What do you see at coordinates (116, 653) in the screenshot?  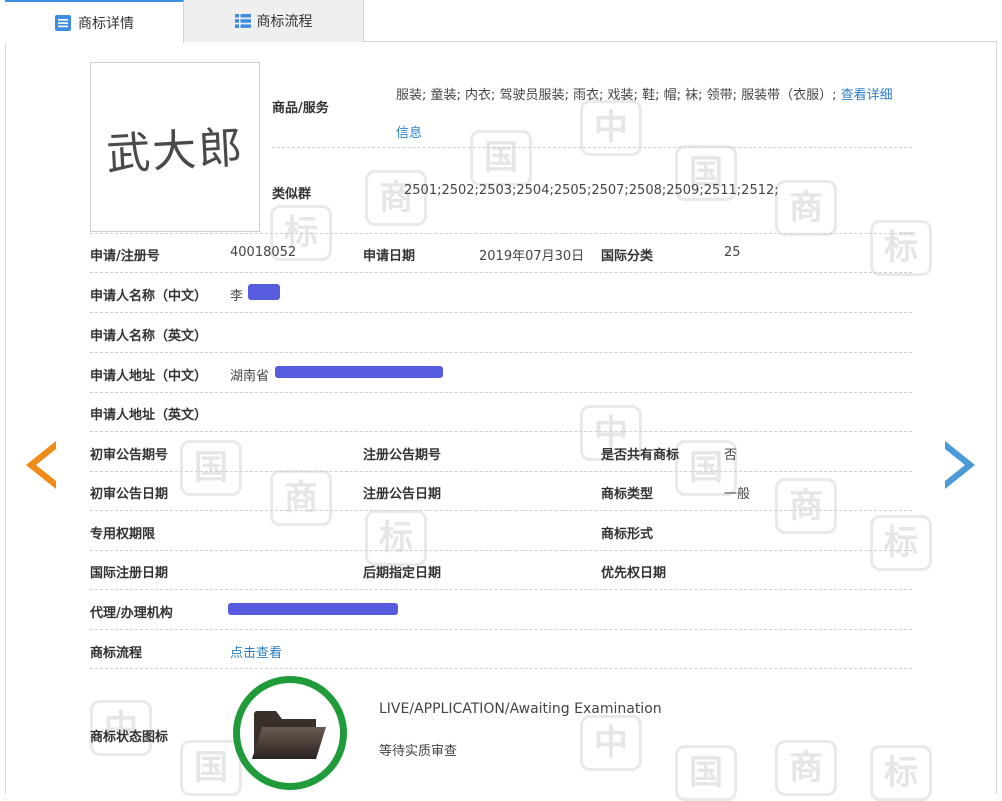 I see `flow-label: 商标流程` at bounding box center [116, 653].